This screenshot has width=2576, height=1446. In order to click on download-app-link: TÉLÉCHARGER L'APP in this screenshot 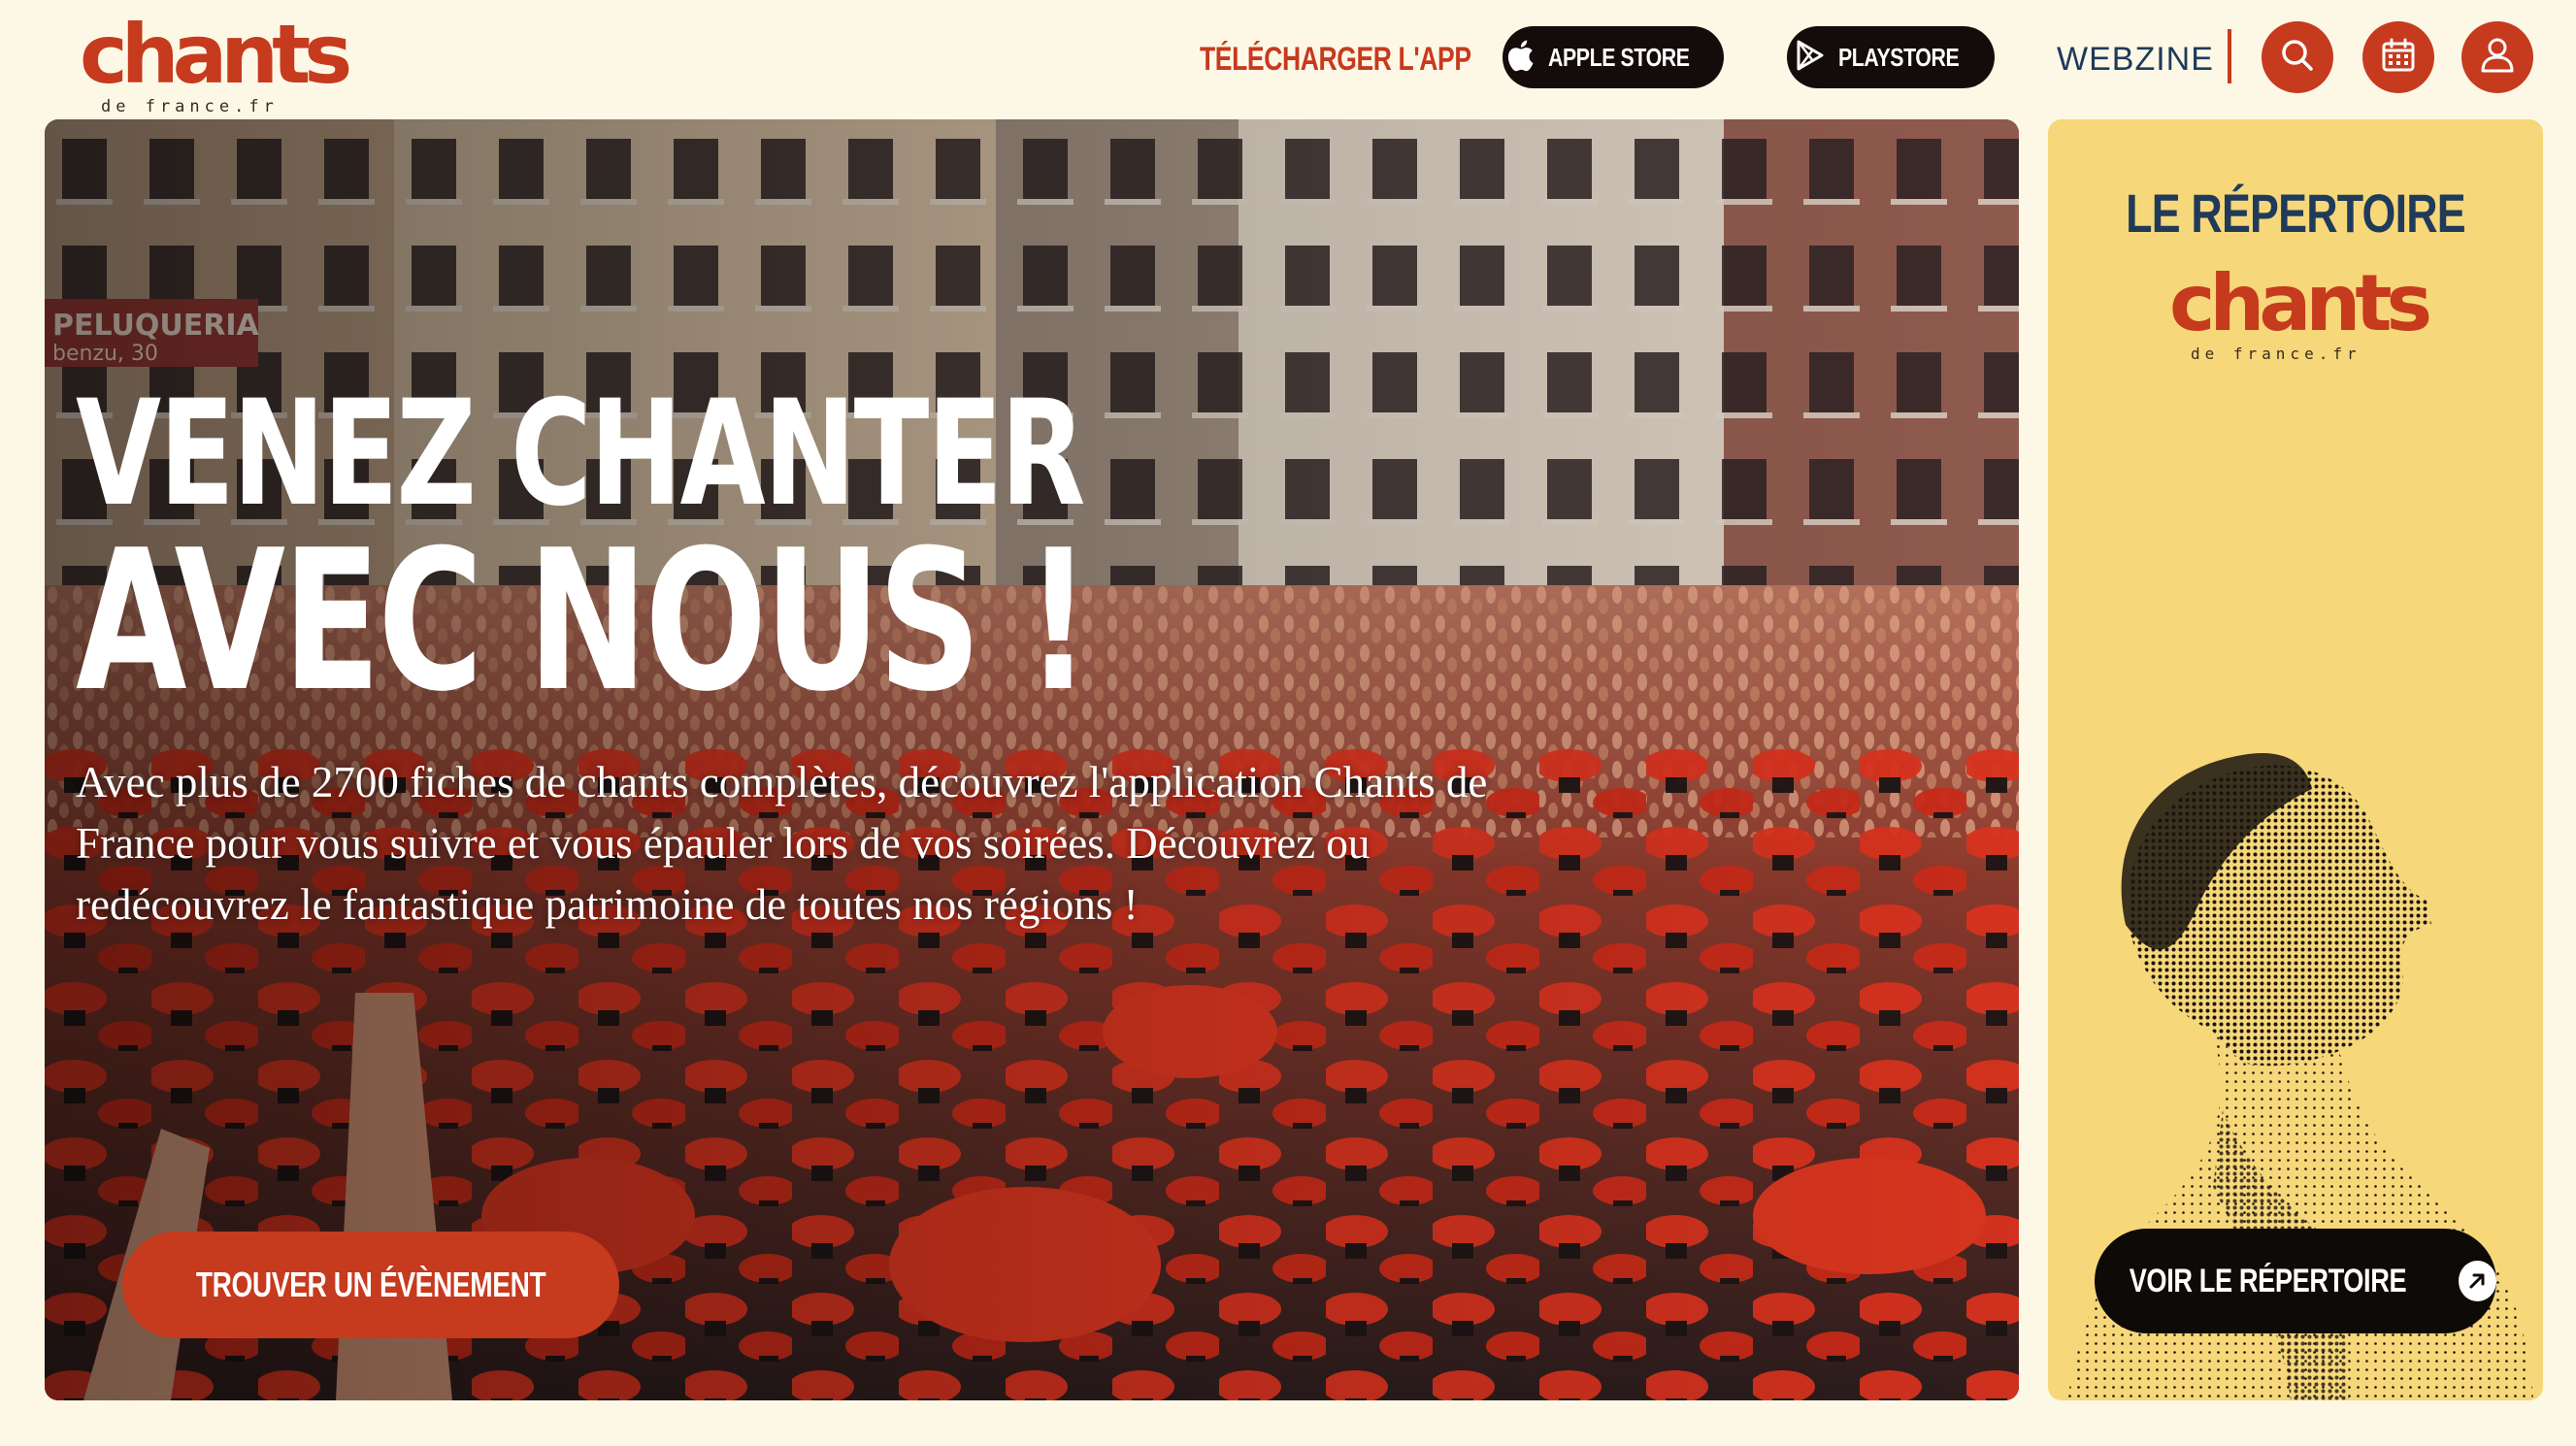, I will do `click(1335, 60)`.